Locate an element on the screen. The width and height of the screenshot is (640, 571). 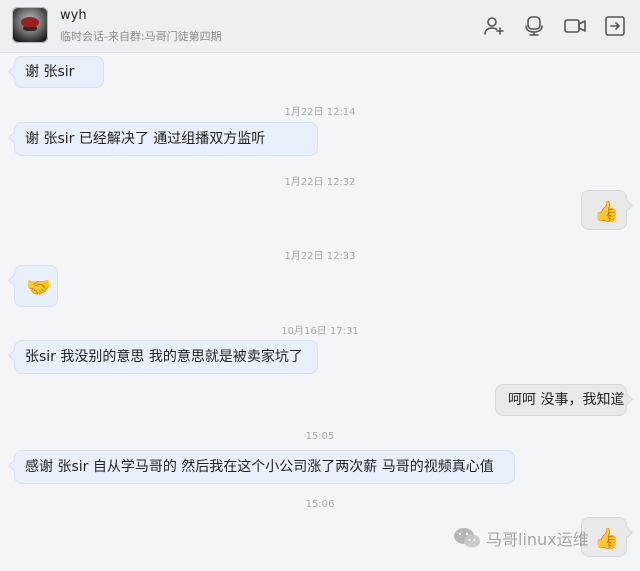
add-member-icon is located at coordinates (494, 26).